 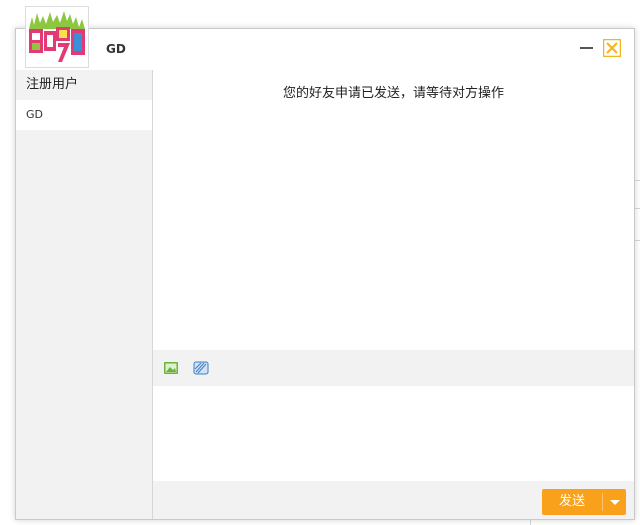 What do you see at coordinates (84, 115) in the screenshot?
I see `sidebar-item-user: GD` at bounding box center [84, 115].